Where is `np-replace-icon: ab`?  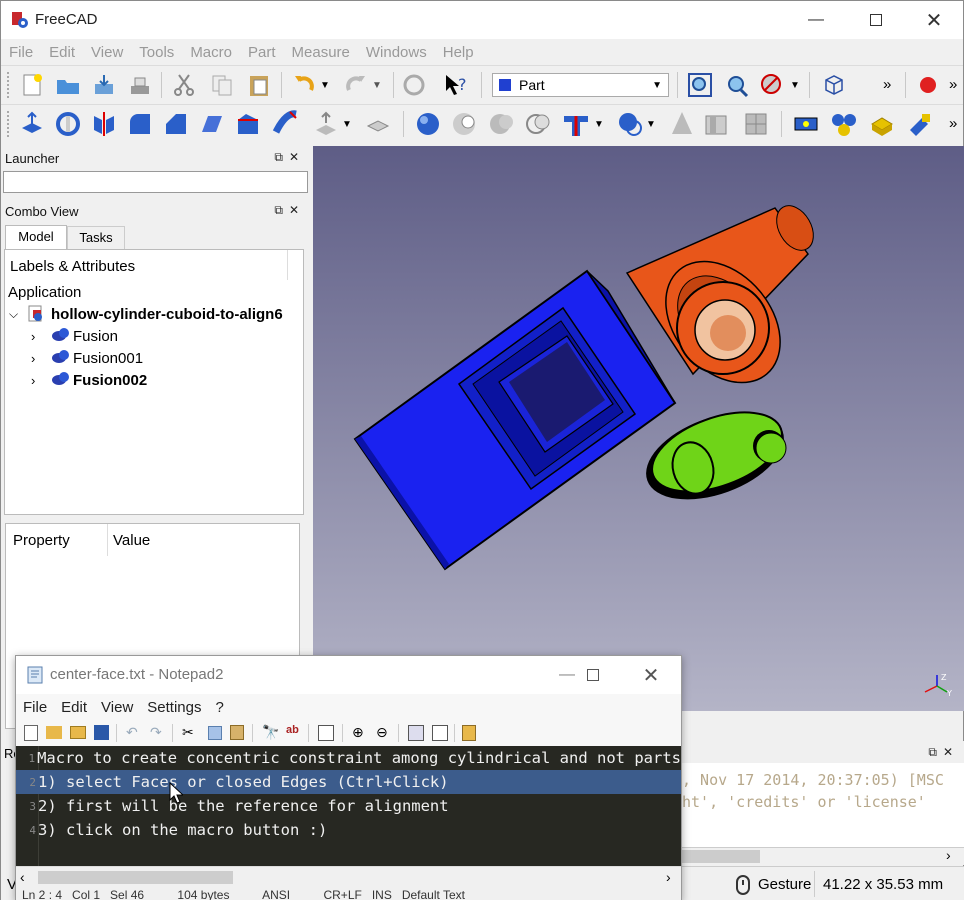
np-replace-icon: ab is located at coordinates (292, 730).